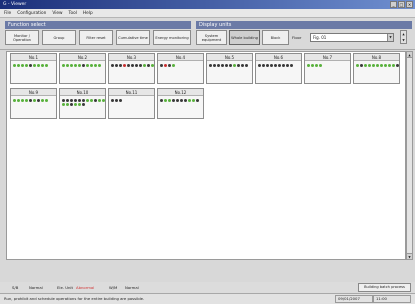  Describe the element at coordinates (180, 68) in the screenshot. I see `tile-no-4: No.4` at that location.